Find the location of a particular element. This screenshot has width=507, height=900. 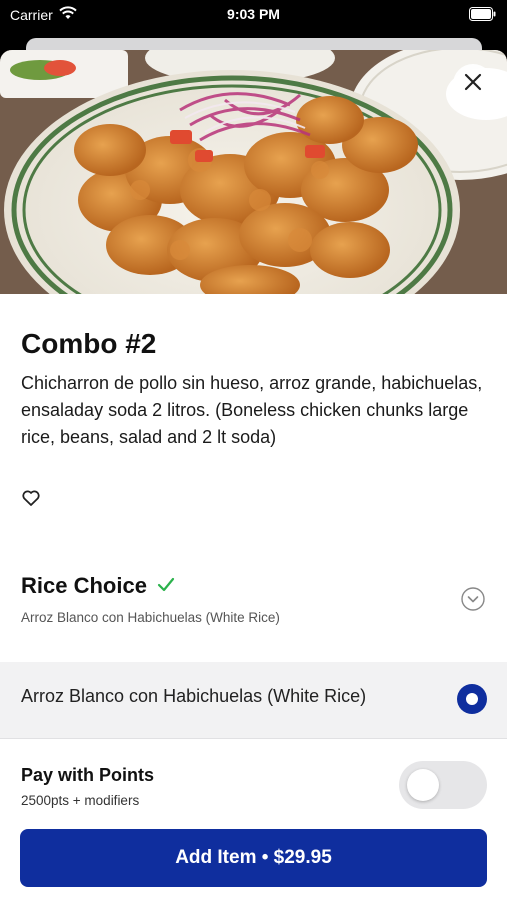

rice-option-radio is located at coordinates (472, 699).